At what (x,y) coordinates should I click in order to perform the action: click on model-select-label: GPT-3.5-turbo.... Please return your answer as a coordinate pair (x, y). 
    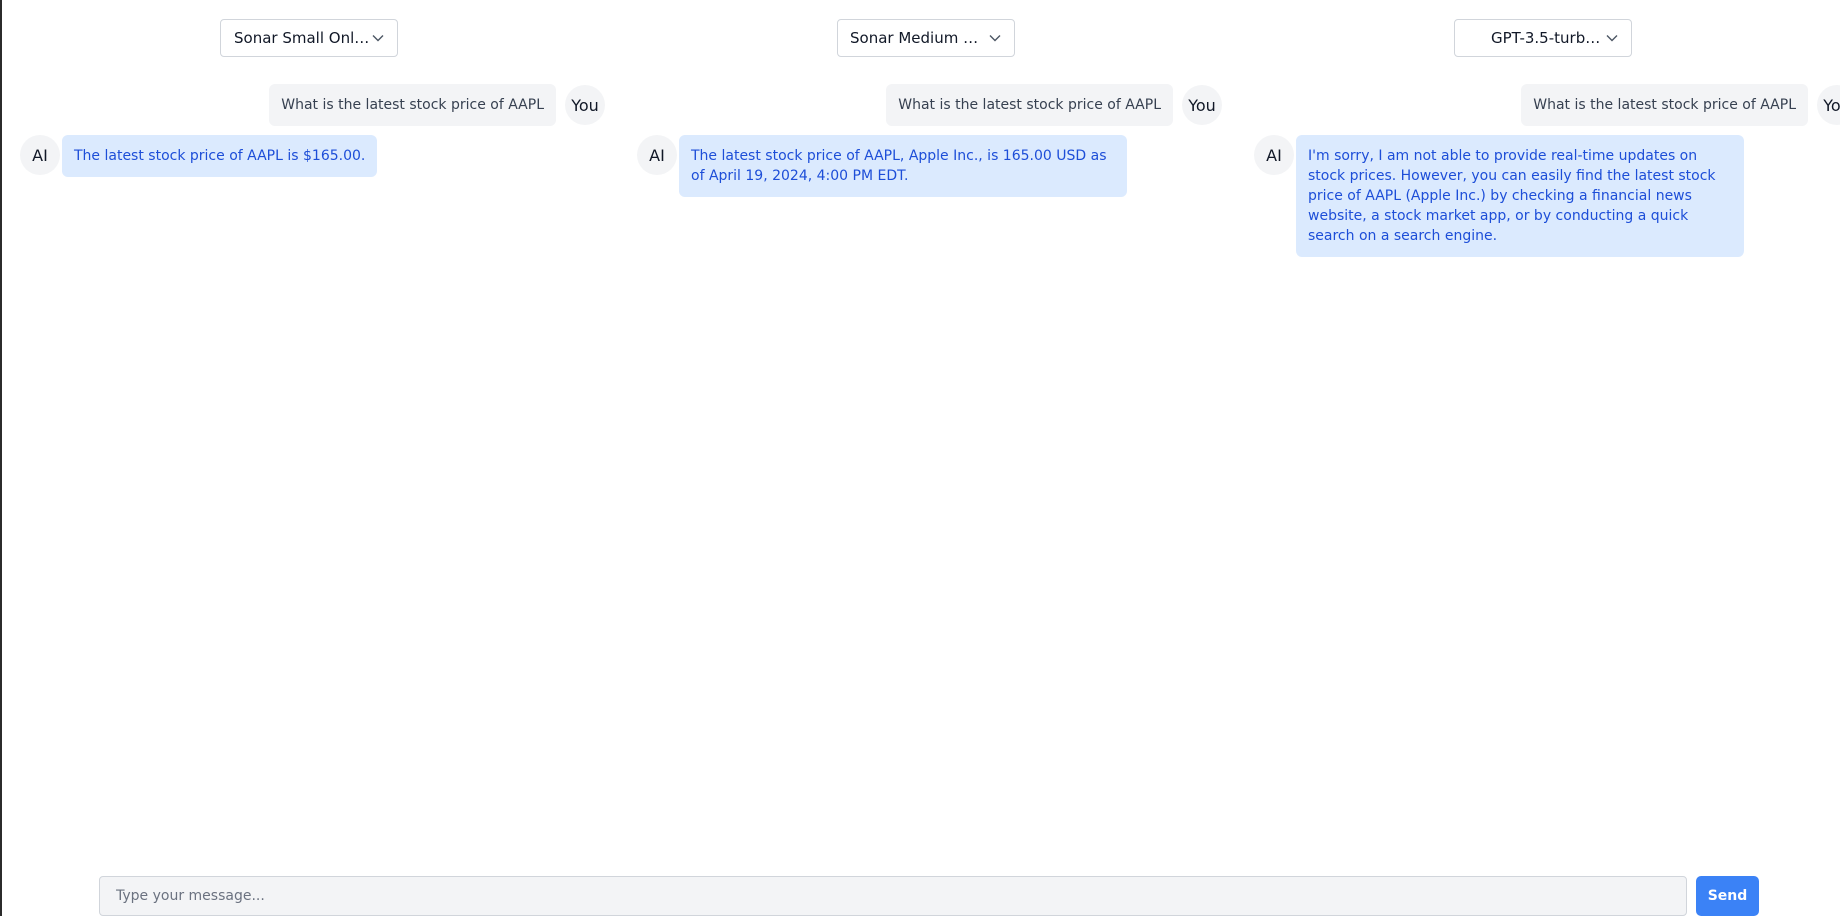
    Looking at the image, I should click on (1548, 38).